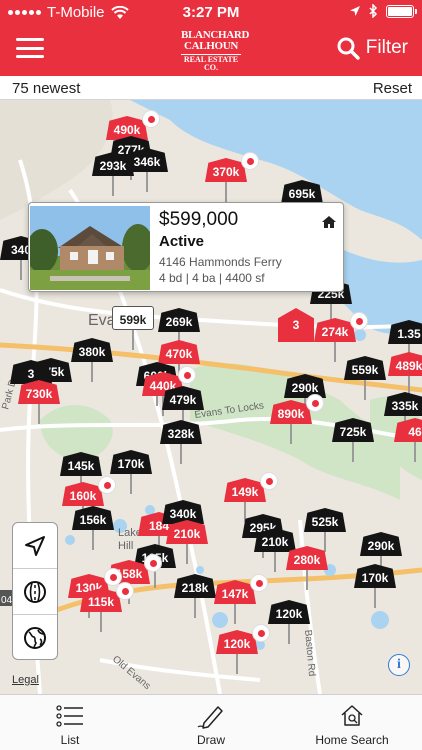  I want to click on satellite-map-button, so click(35, 638).